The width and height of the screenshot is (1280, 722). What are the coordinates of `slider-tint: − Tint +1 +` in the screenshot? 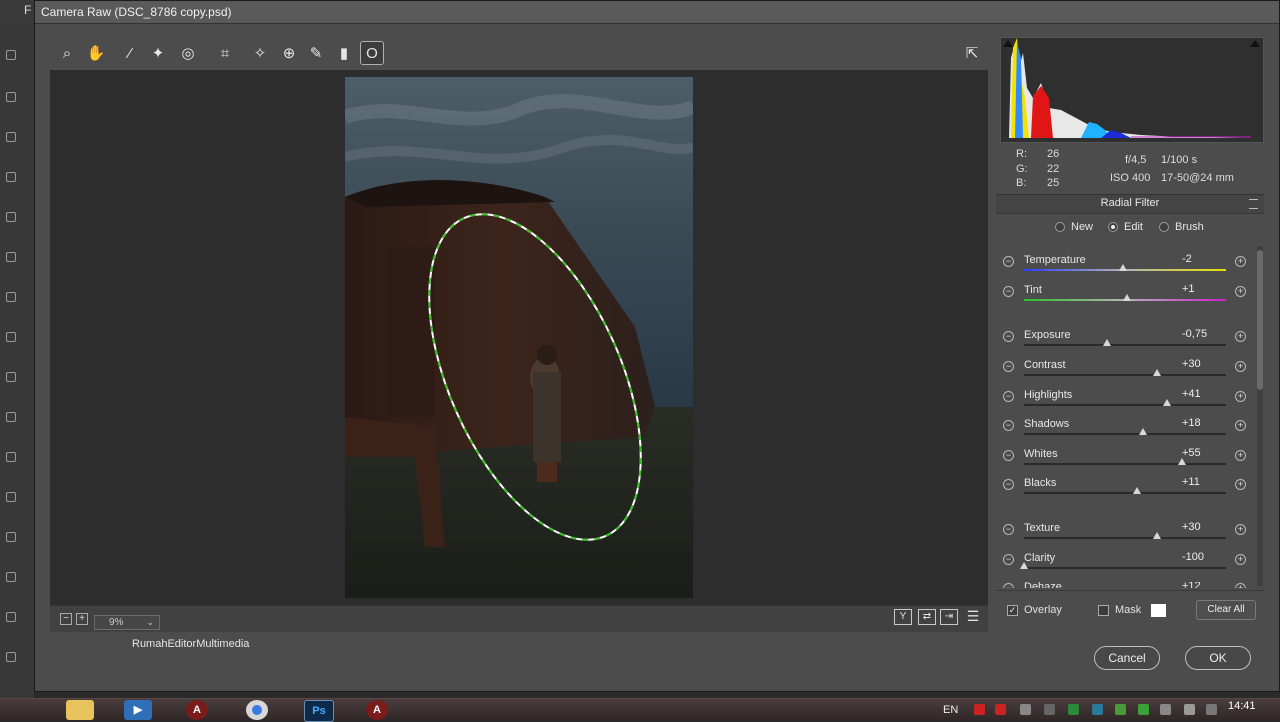 It's located at (1125, 299).